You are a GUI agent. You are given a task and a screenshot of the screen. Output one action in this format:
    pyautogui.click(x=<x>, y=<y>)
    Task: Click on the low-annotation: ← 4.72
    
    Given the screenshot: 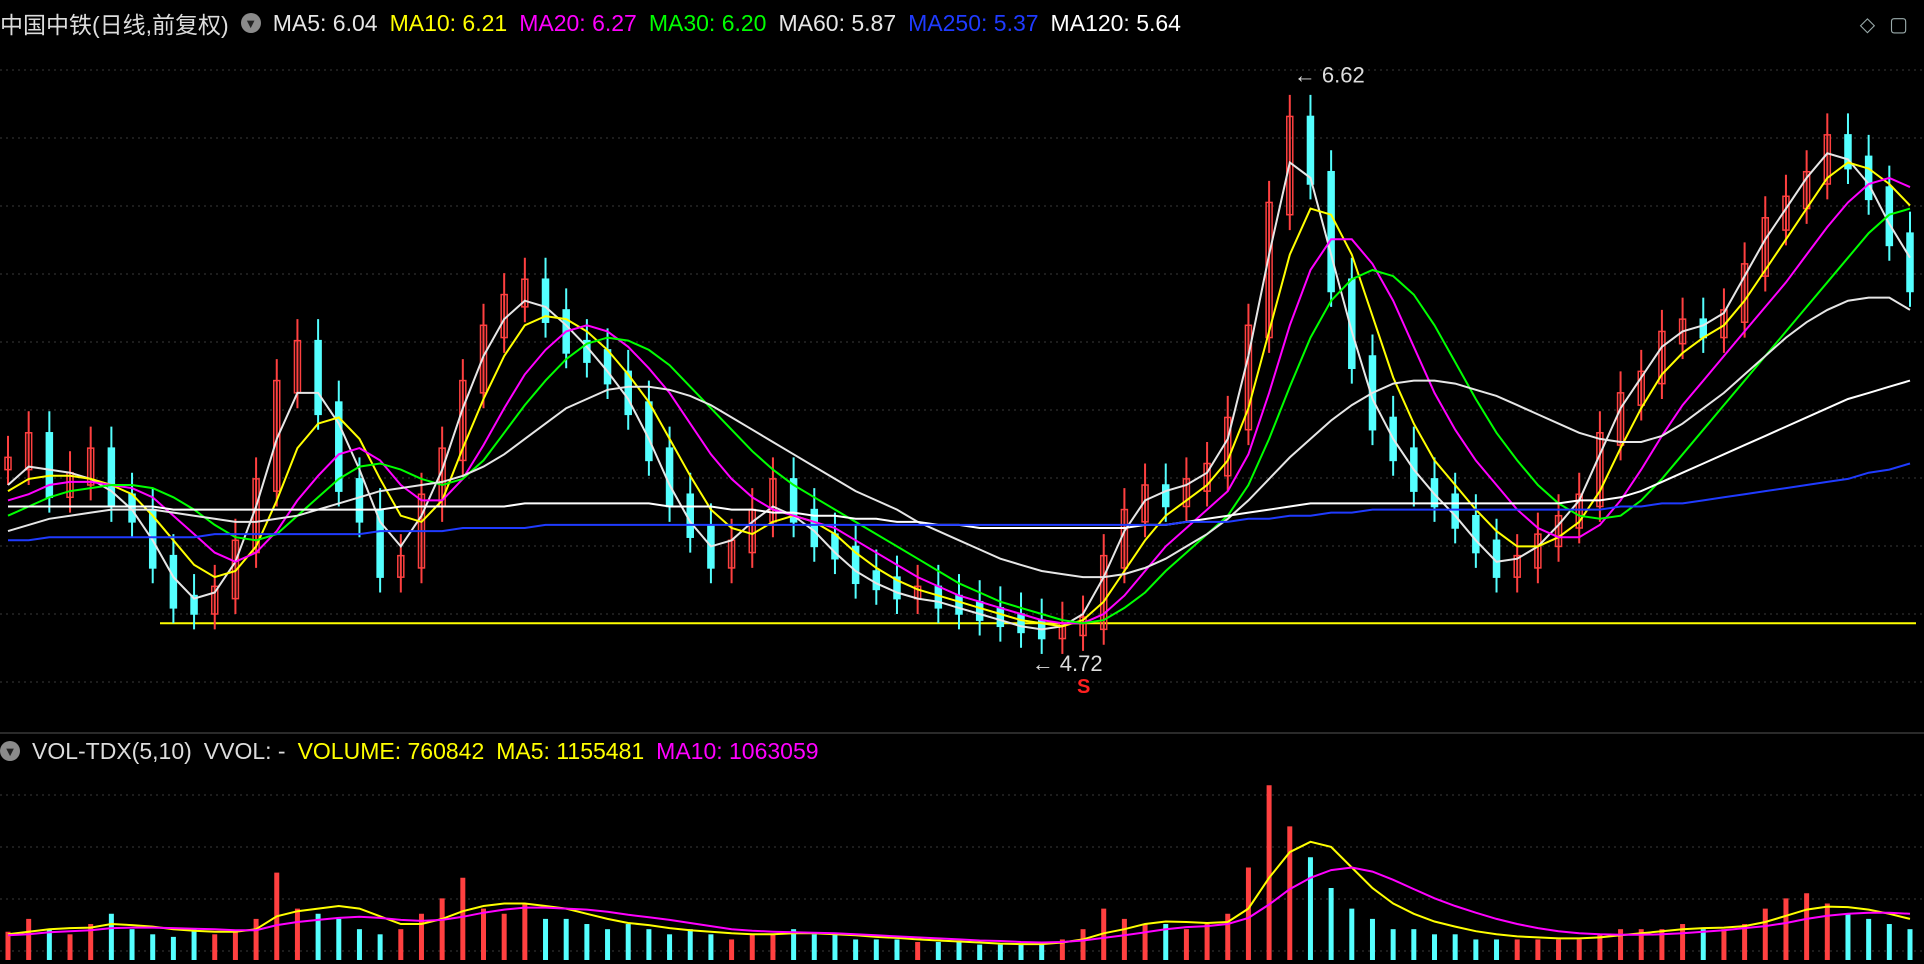 What is the action you would take?
    pyautogui.click(x=1067, y=663)
    